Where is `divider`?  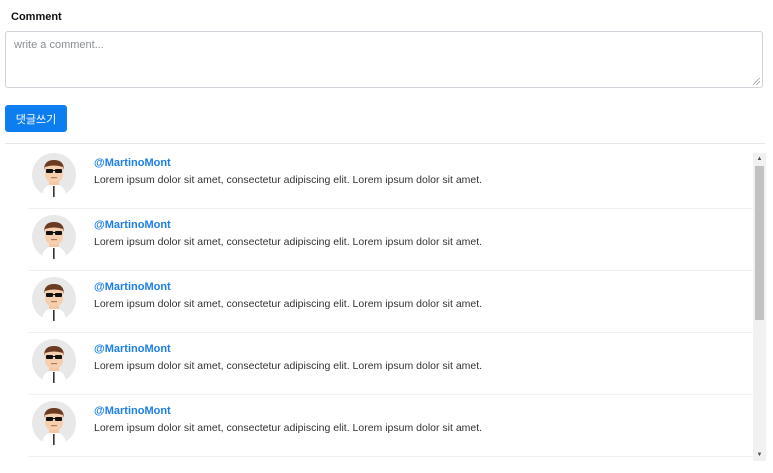
divider is located at coordinates (385, 143).